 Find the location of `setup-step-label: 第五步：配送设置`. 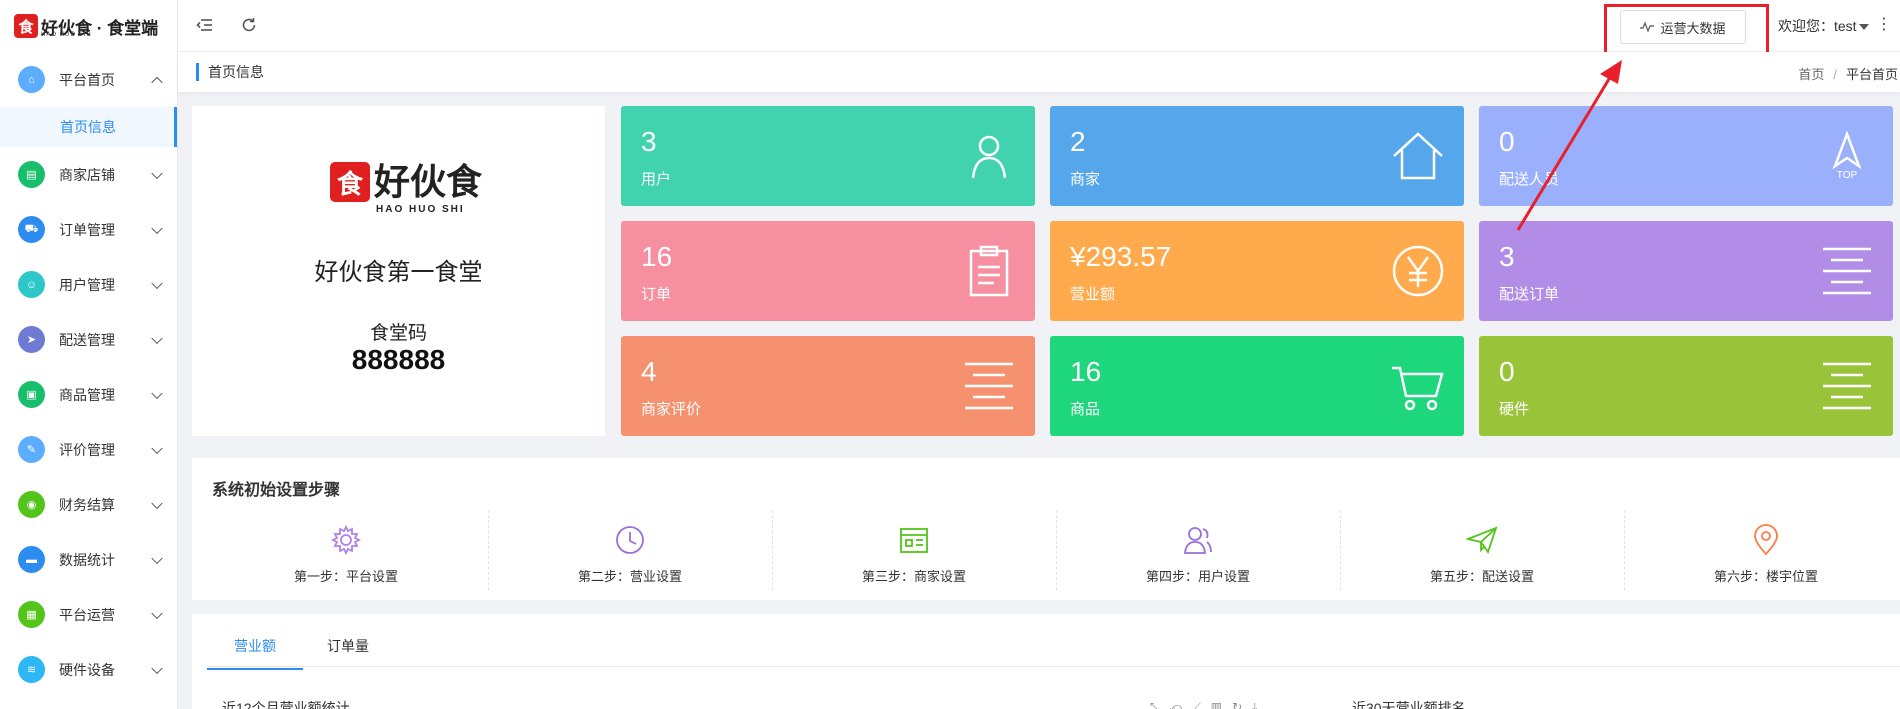

setup-step-label: 第五步：配送设置 is located at coordinates (1481, 576).